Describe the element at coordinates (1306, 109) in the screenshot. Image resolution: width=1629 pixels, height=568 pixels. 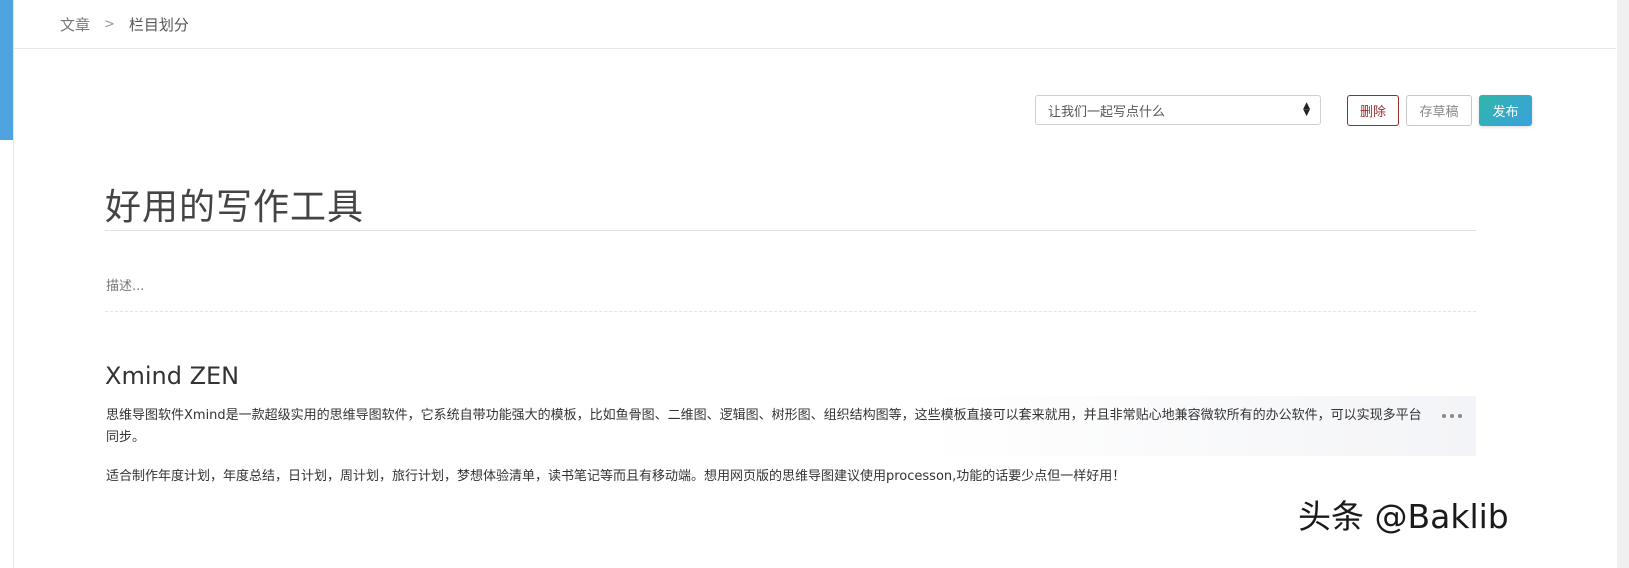
I see `select-caret-icon: ▲ ▼` at that location.